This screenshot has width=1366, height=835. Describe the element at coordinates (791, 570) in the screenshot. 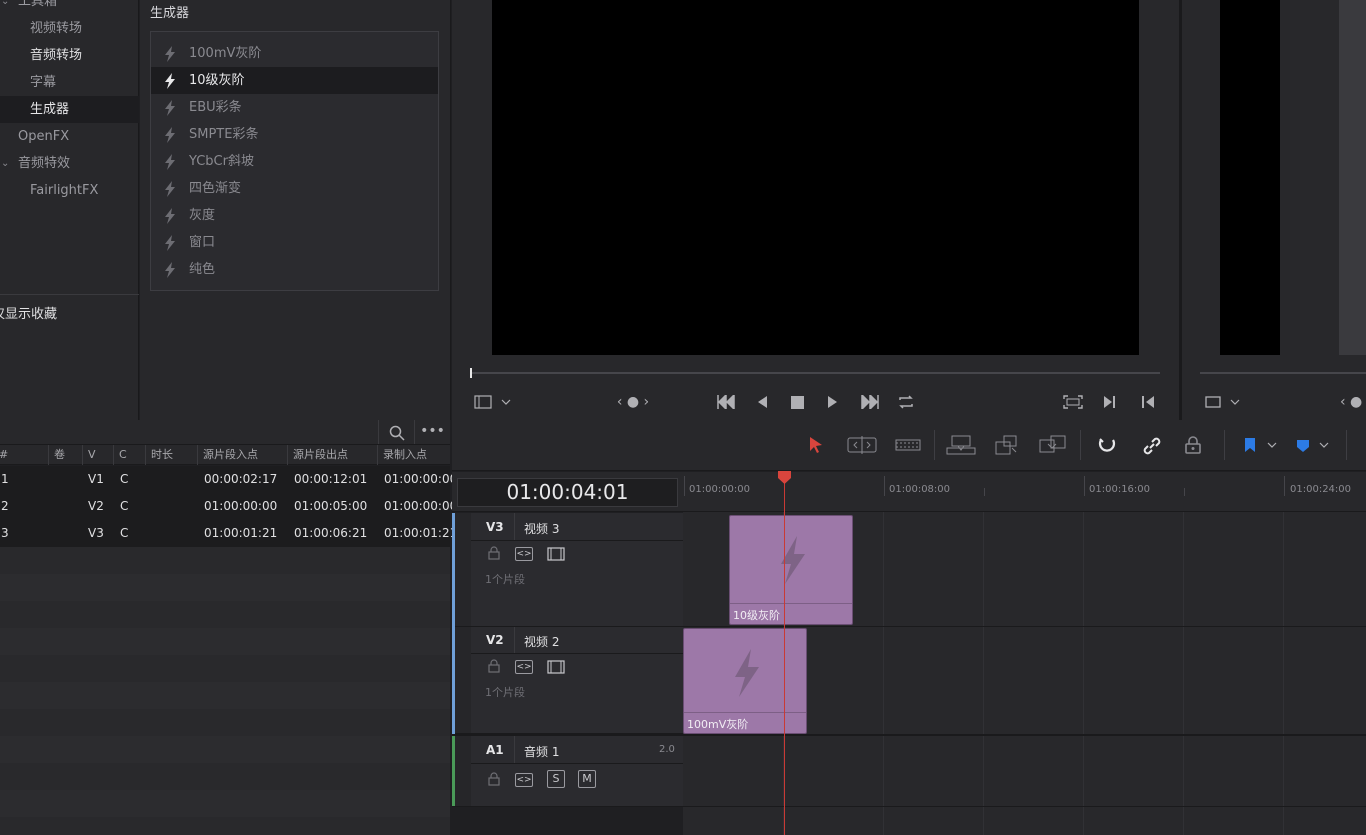

I see `timeline-clip: 10级灰阶` at that location.